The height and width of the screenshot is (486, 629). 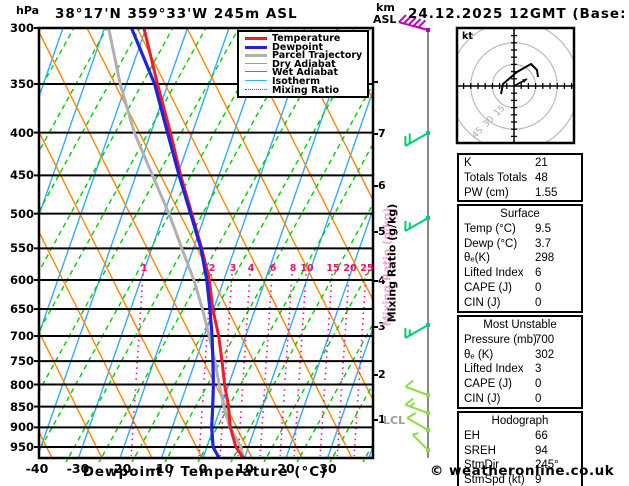 I want to click on stat-label: EH, so click(x=472, y=435).